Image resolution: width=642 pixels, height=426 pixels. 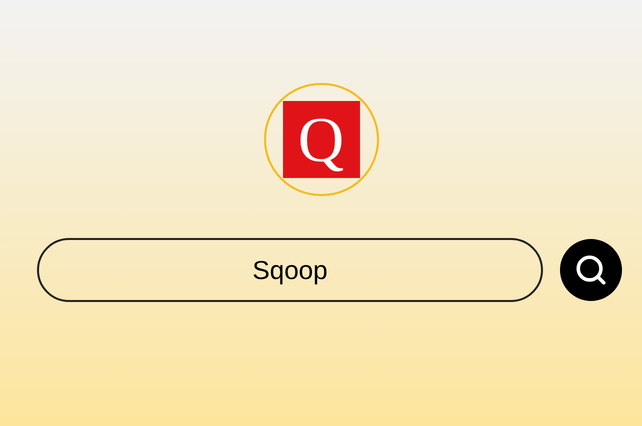 What do you see at coordinates (591, 270) in the screenshot?
I see `search-icon` at bounding box center [591, 270].